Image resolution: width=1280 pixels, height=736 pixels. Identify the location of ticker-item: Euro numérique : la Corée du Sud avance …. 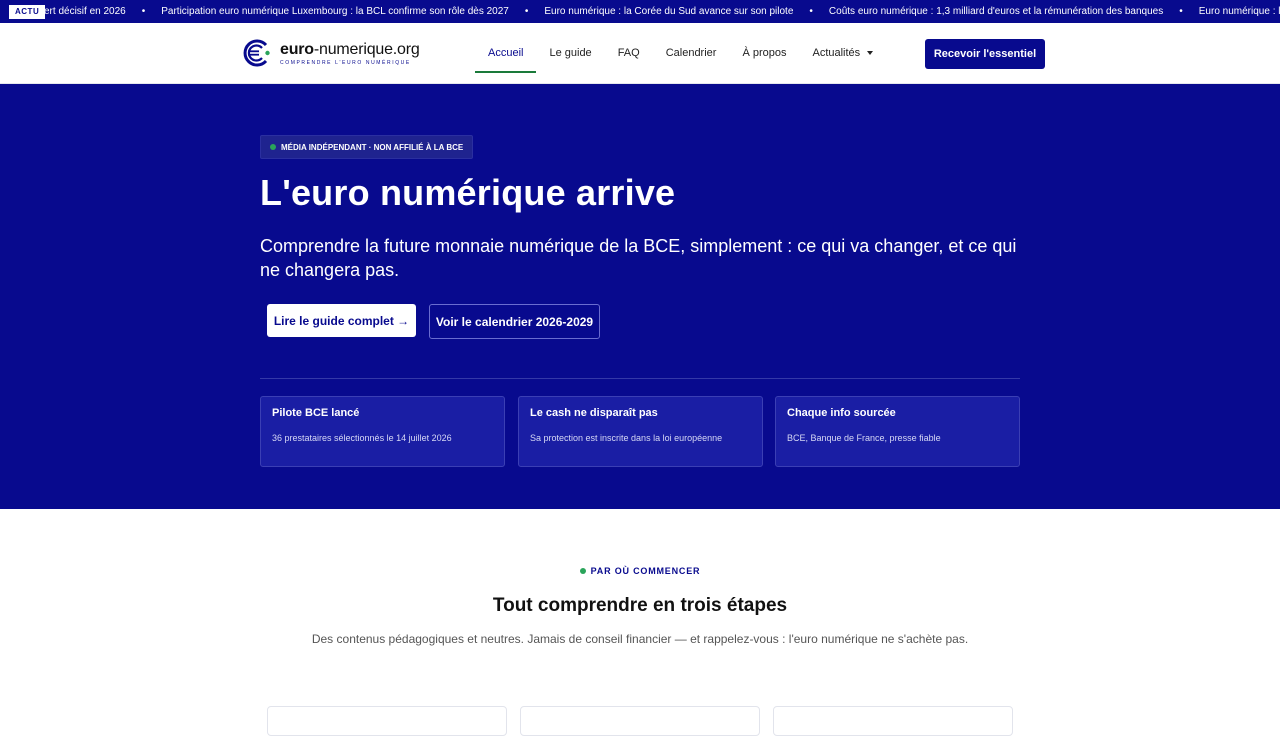
(668, 11).